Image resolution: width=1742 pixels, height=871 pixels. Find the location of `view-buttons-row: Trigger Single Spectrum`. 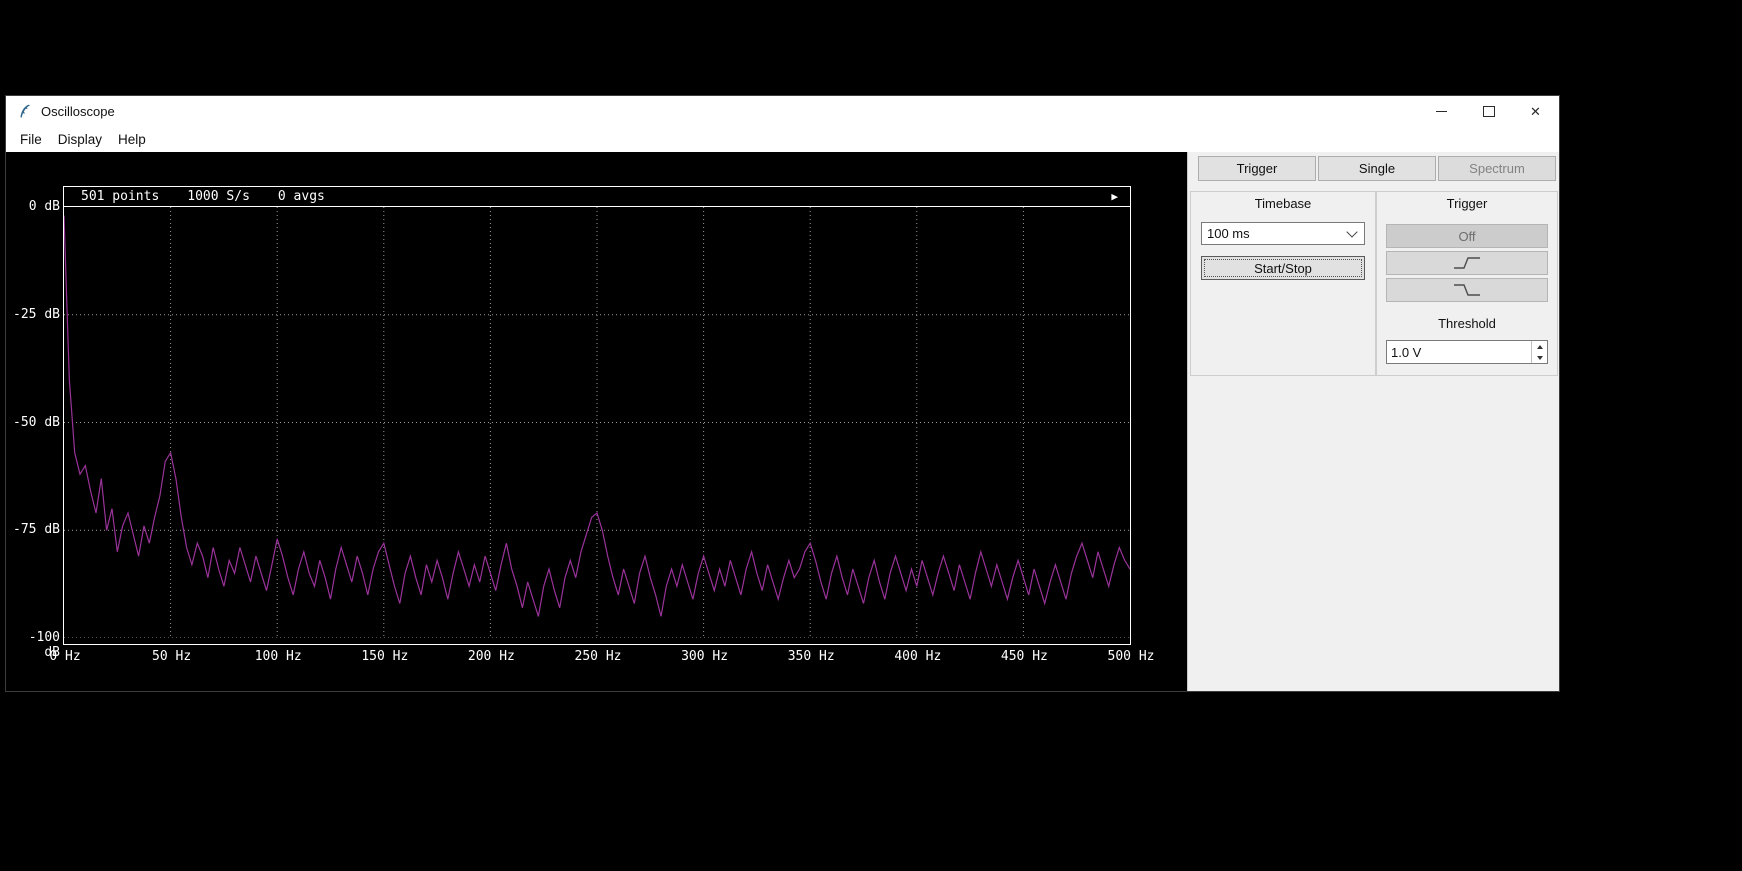

view-buttons-row: Trigger Single Spectrum is located at coordinates (1377, 168).